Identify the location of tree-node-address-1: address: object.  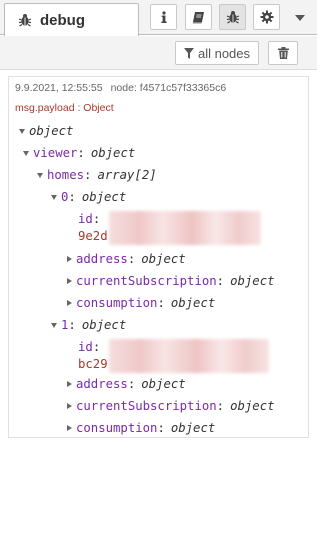
(126, 384).